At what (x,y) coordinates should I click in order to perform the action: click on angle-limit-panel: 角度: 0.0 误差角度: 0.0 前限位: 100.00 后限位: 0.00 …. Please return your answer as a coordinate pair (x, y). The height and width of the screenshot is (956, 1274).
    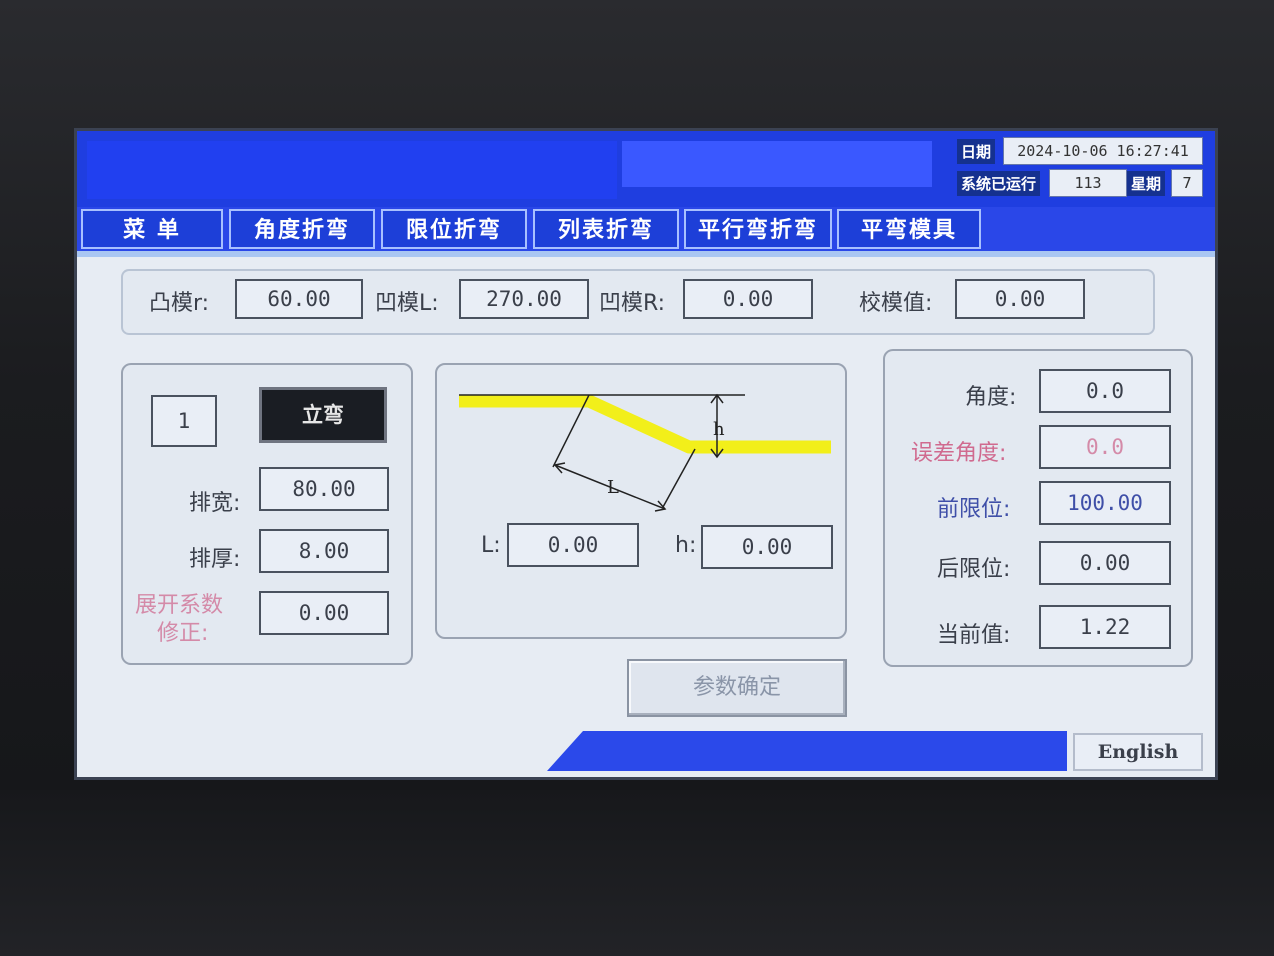
    Looking at the image, I should click on (1038, 508).